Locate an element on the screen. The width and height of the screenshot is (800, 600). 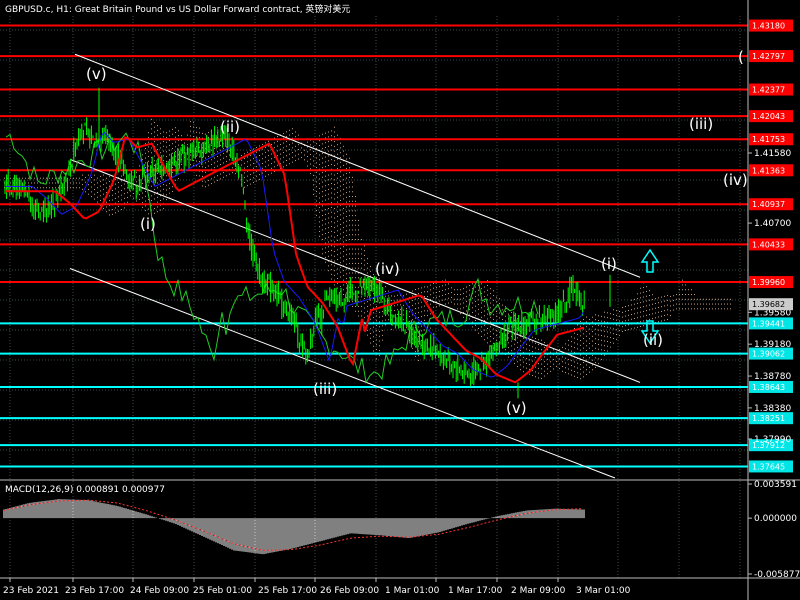
time-tick-label: 24 Feb 09:00 is located at coordinates (159, 591).